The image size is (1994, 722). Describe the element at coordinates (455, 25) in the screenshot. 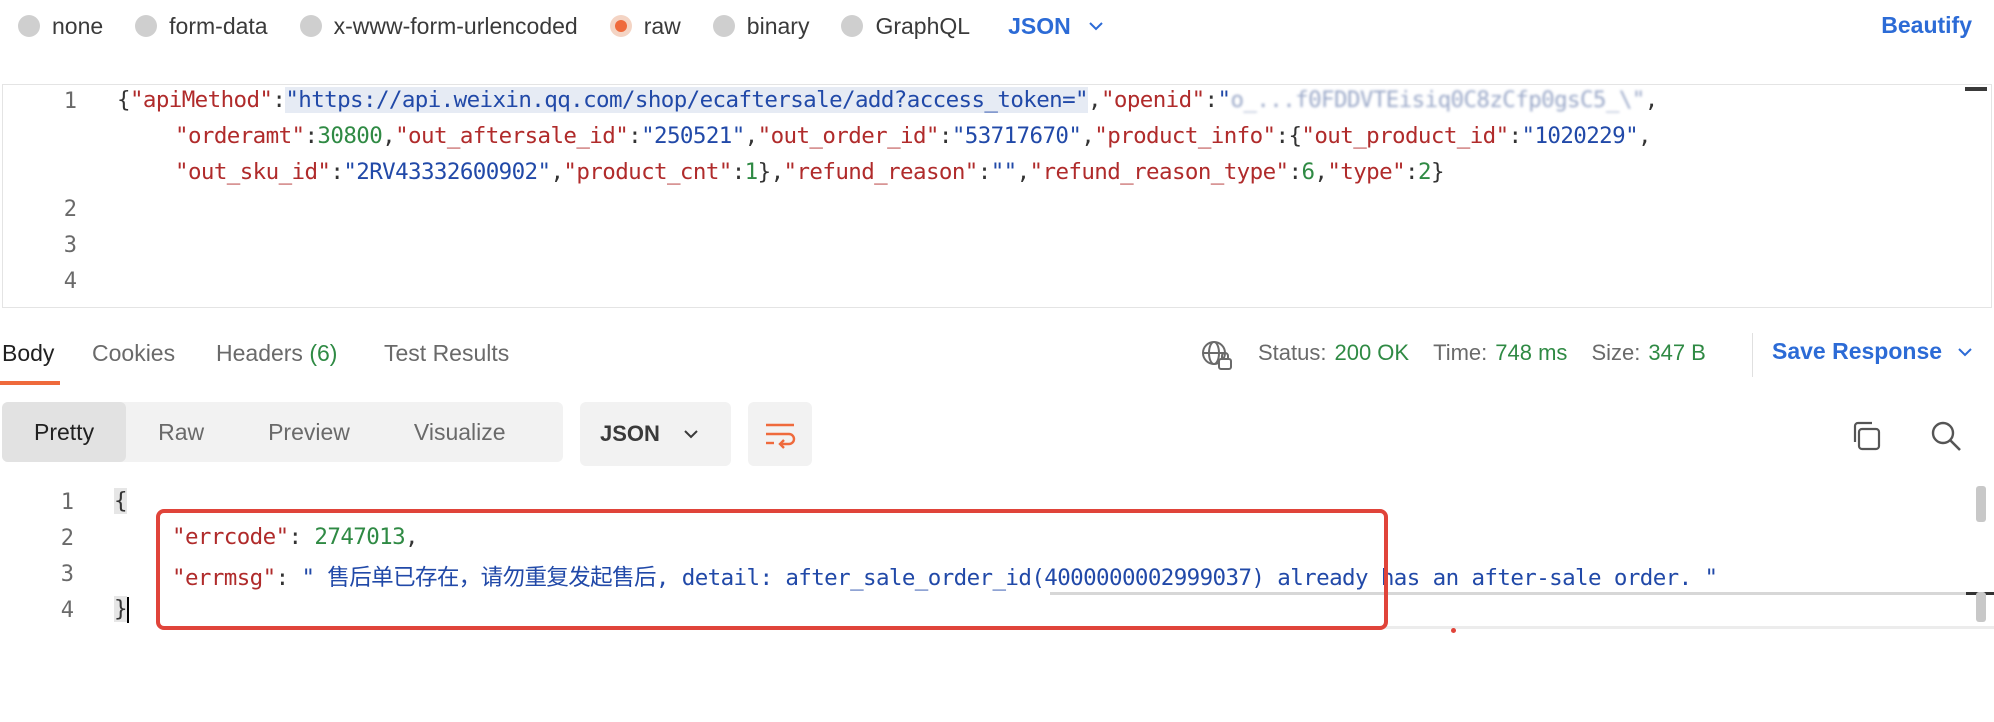

I see `radio-label: x-www-form-urlencoded` at that location.